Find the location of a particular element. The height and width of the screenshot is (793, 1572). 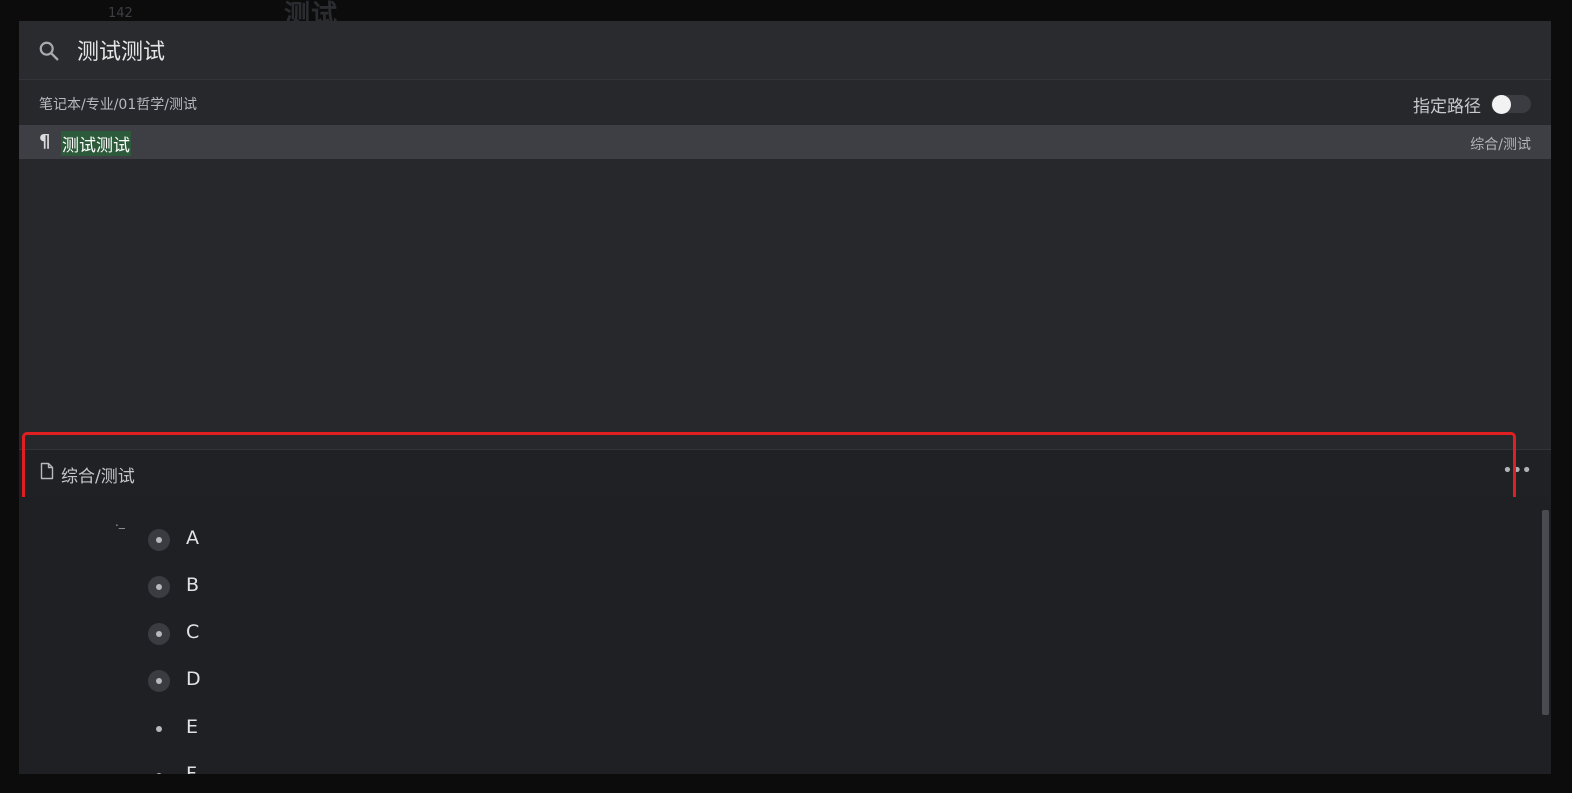

search-bar is located at coordinates (785, 50).